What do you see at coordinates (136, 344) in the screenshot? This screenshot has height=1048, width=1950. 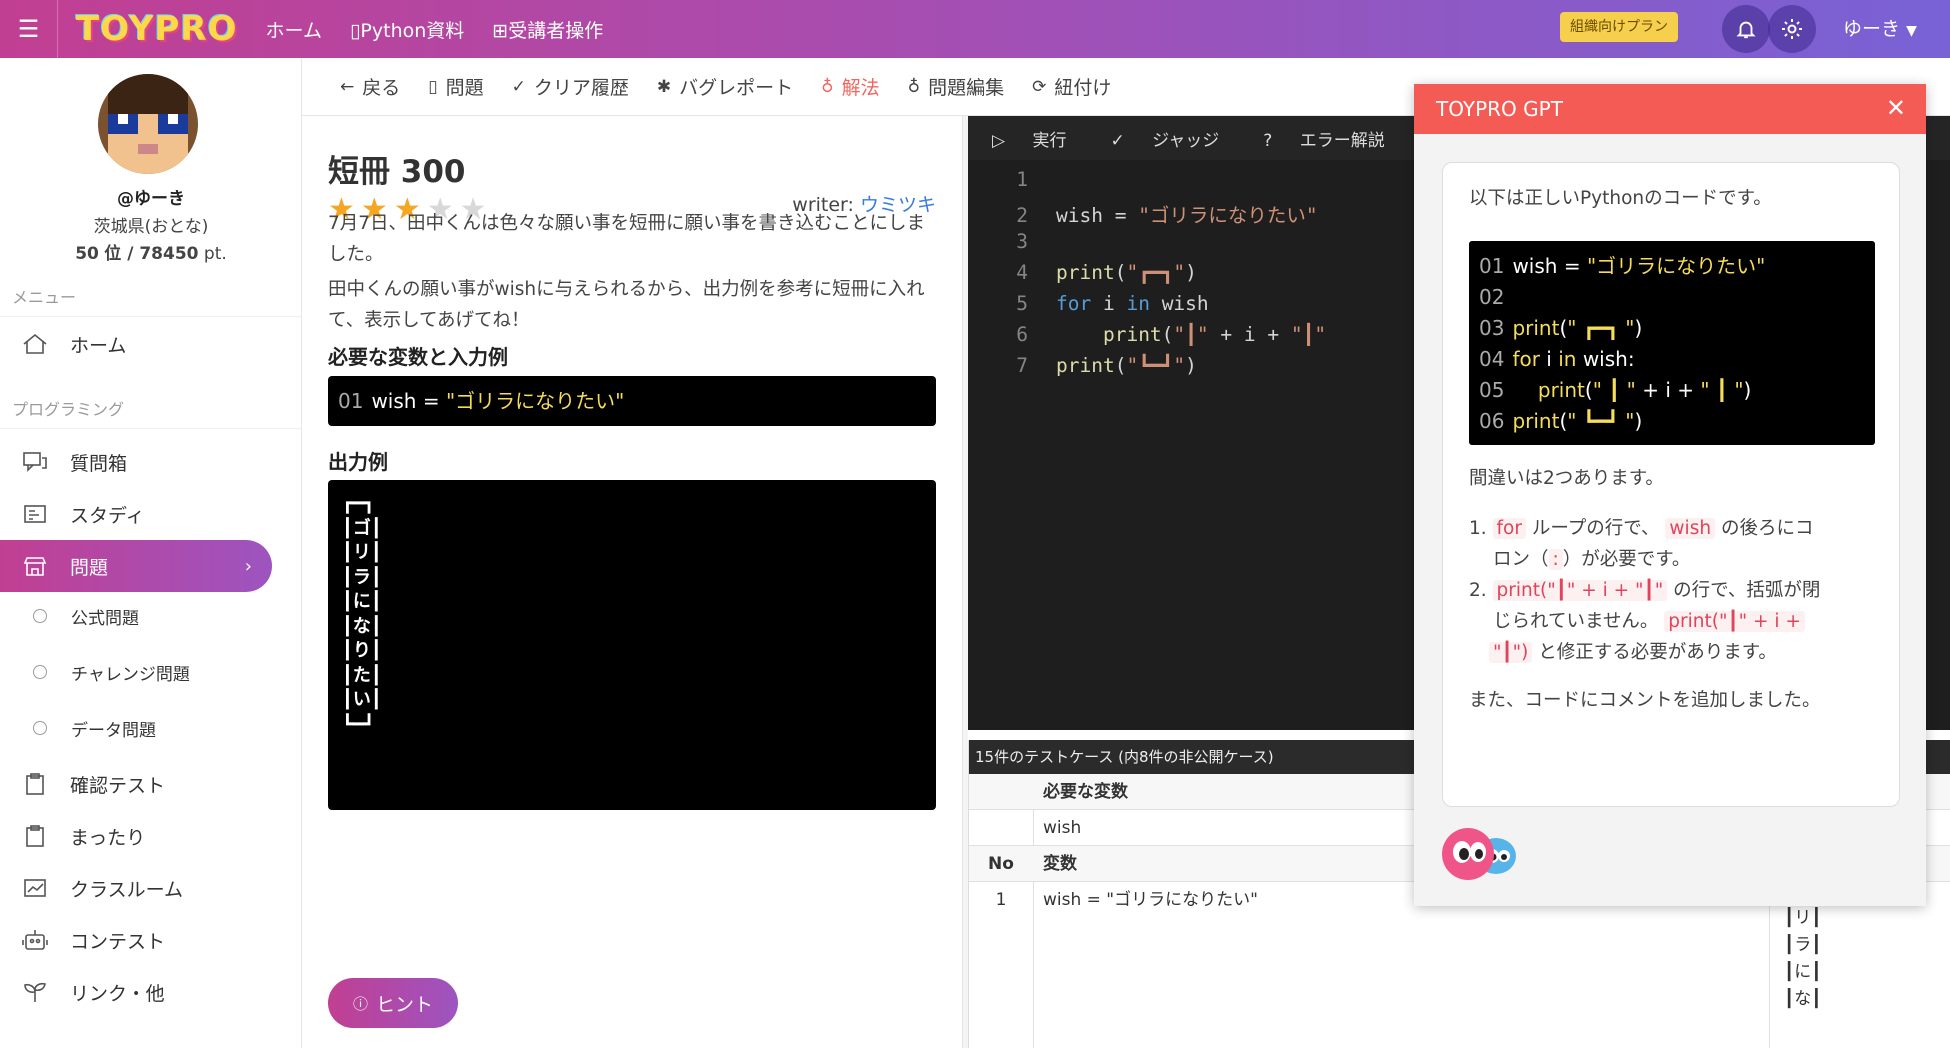 I see `sidebar-item-home: ホーム` at bounding box center [136, 344].